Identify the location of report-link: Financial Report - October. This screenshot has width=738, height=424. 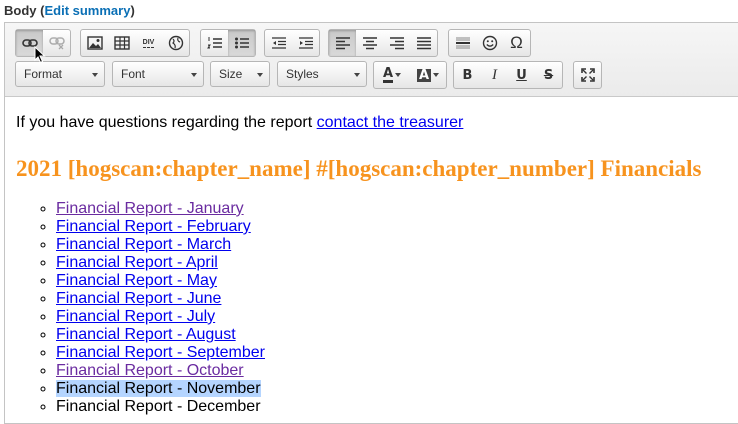
(150, 370).